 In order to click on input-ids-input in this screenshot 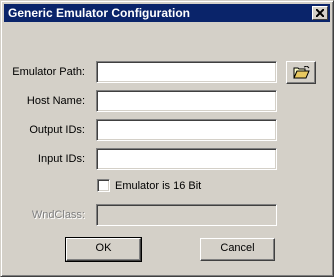, I will do `click(186, 159)`.